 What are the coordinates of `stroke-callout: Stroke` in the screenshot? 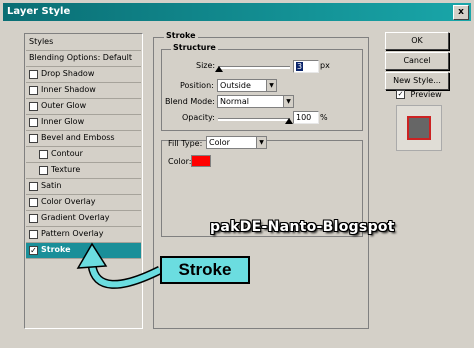 It's located at (205, 270).